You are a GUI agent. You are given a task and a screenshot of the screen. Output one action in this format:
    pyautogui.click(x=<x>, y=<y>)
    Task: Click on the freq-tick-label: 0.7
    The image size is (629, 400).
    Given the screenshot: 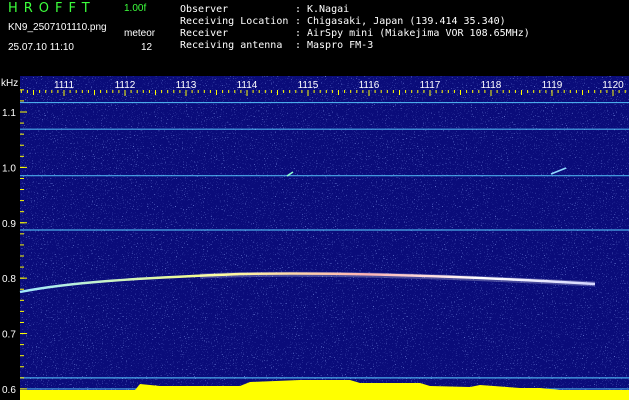 What is the action you would take?
    pyautogui.click(x=9, y=335)
    